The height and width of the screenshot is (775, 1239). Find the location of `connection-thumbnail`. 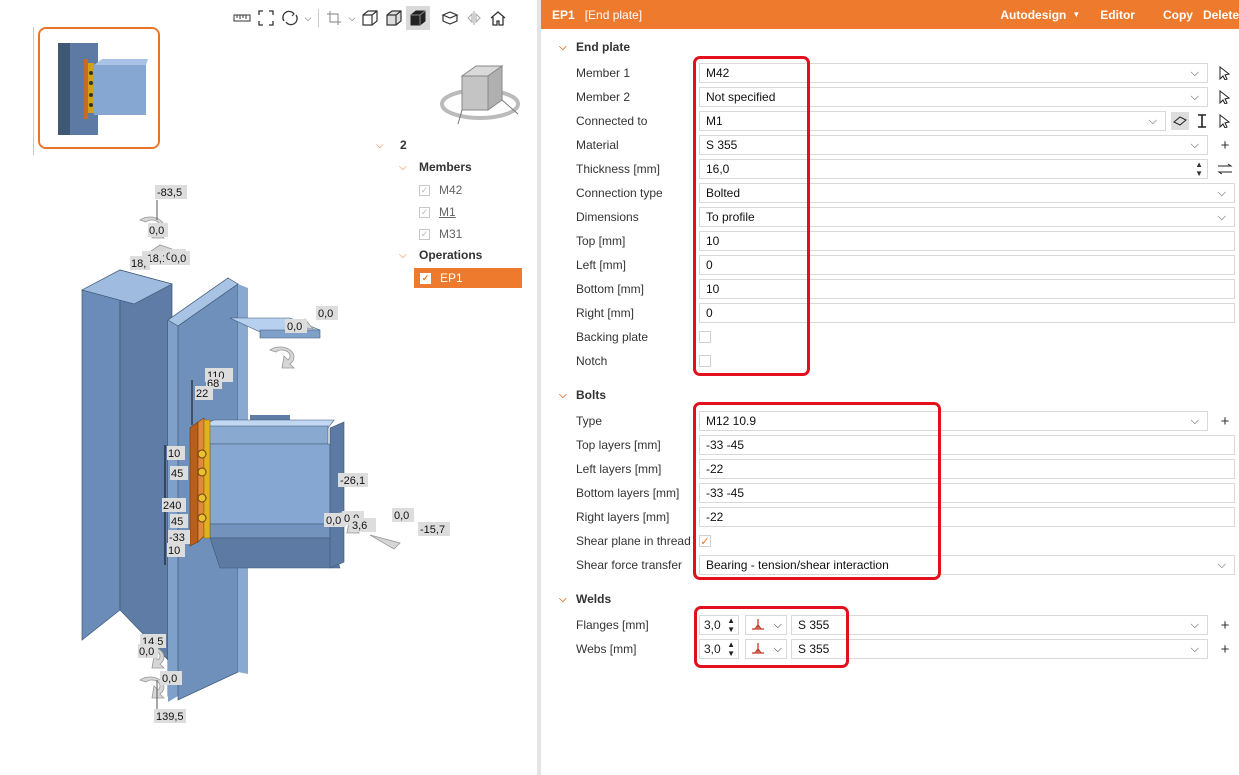

connection-thumbnail is located at coordinates (99, 88).